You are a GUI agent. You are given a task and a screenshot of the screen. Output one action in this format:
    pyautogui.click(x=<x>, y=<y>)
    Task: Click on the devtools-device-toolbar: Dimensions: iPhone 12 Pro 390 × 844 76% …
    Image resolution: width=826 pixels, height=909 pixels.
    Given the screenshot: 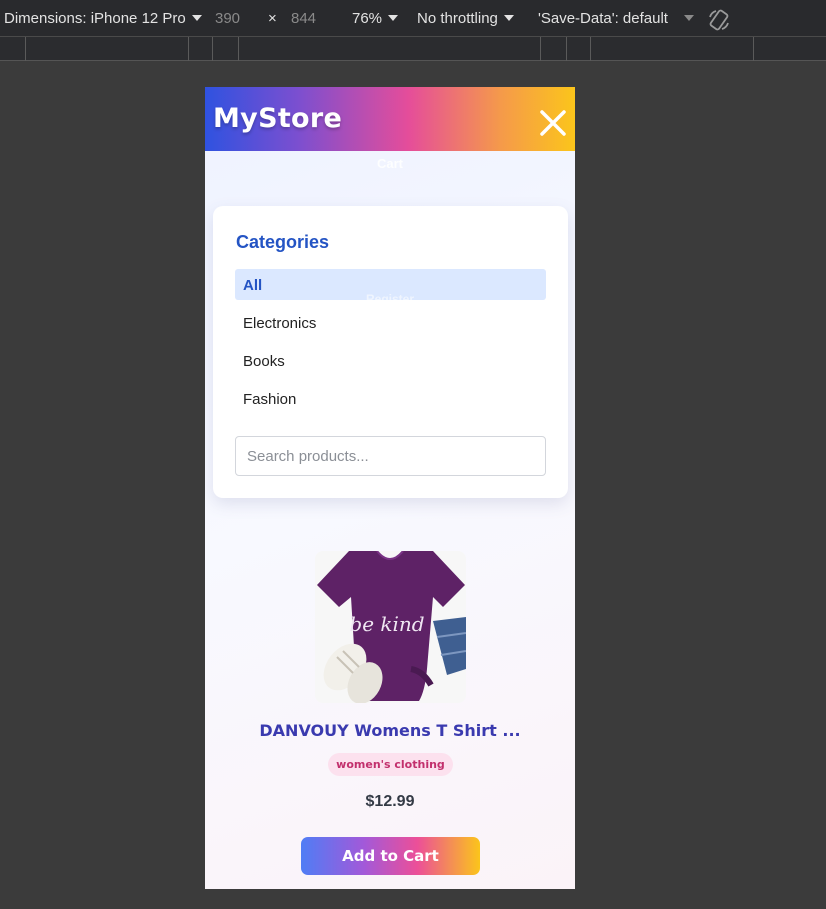 What is the action you would take?
    pyautogui.click(x=413, y=18)
    